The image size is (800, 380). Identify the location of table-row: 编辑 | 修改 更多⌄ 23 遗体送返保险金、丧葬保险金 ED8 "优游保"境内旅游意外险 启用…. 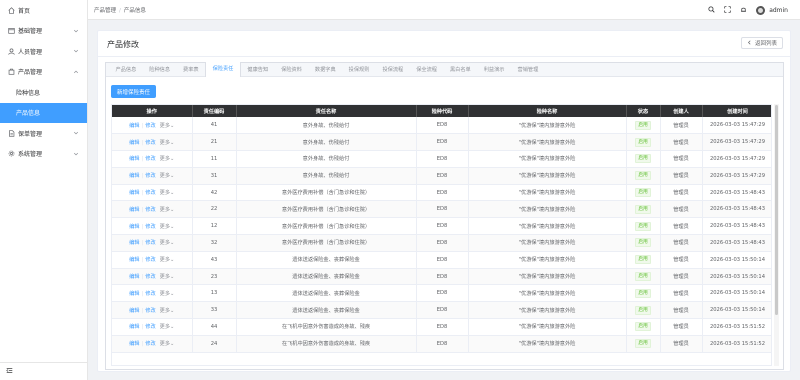
(441, 277).